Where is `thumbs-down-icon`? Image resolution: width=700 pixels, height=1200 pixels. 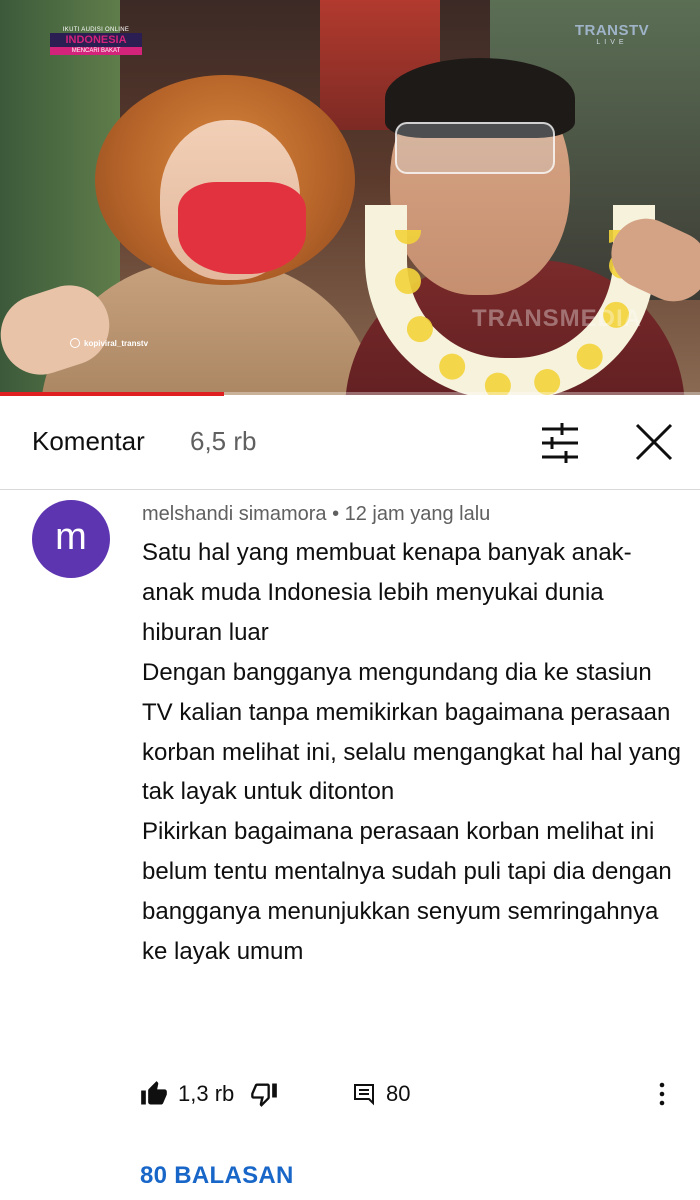 thumbs-down-icon is located at coordinates (264, 1095).